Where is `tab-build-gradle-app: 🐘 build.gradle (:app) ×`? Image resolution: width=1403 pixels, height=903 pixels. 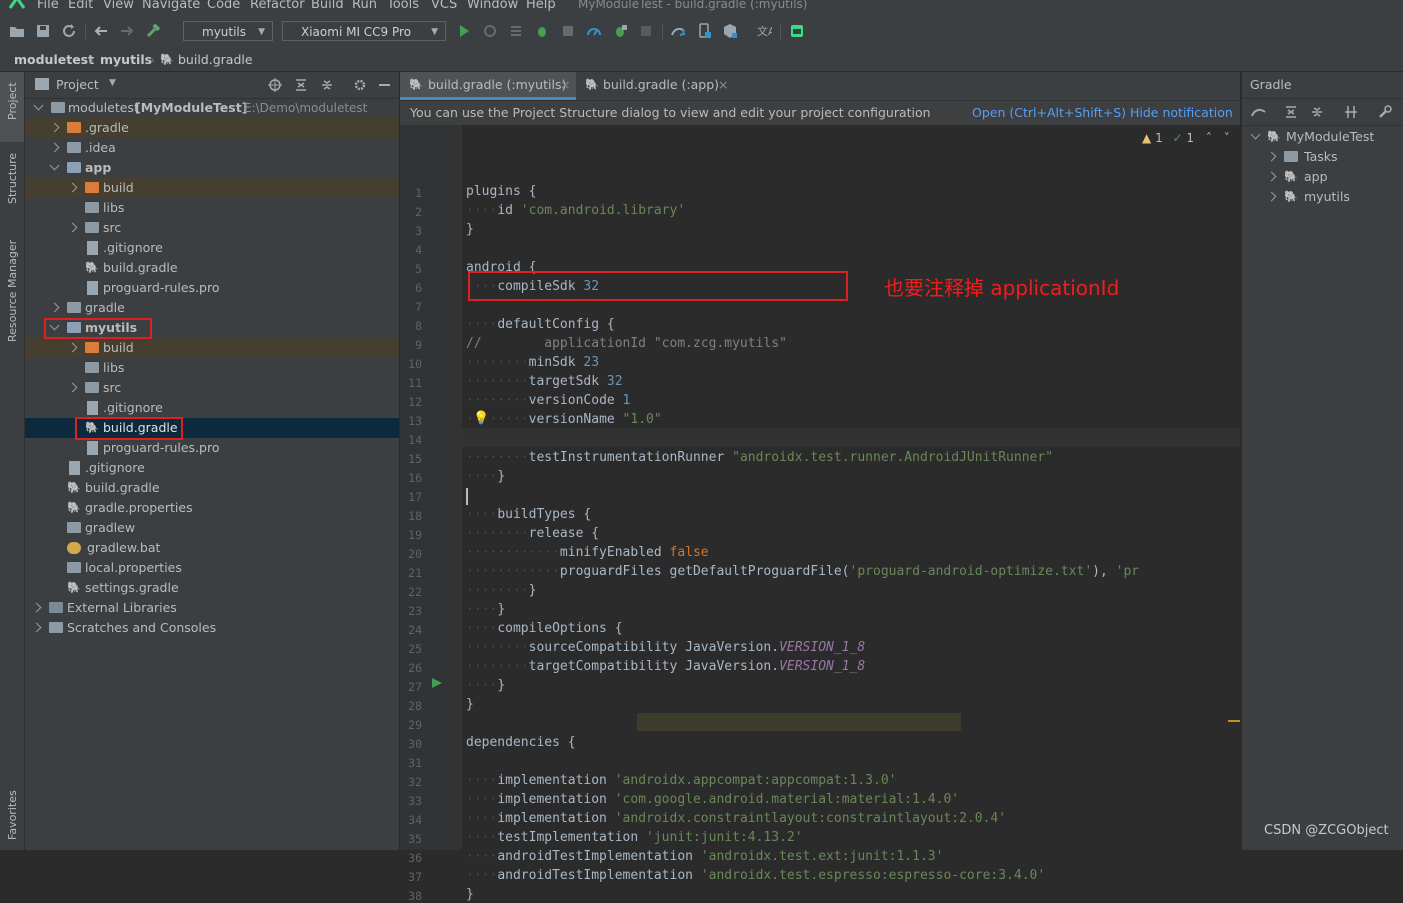
tab-build-gradle-app: 🐘 build.gradle (:app) × is located at coordinates (656, 86).